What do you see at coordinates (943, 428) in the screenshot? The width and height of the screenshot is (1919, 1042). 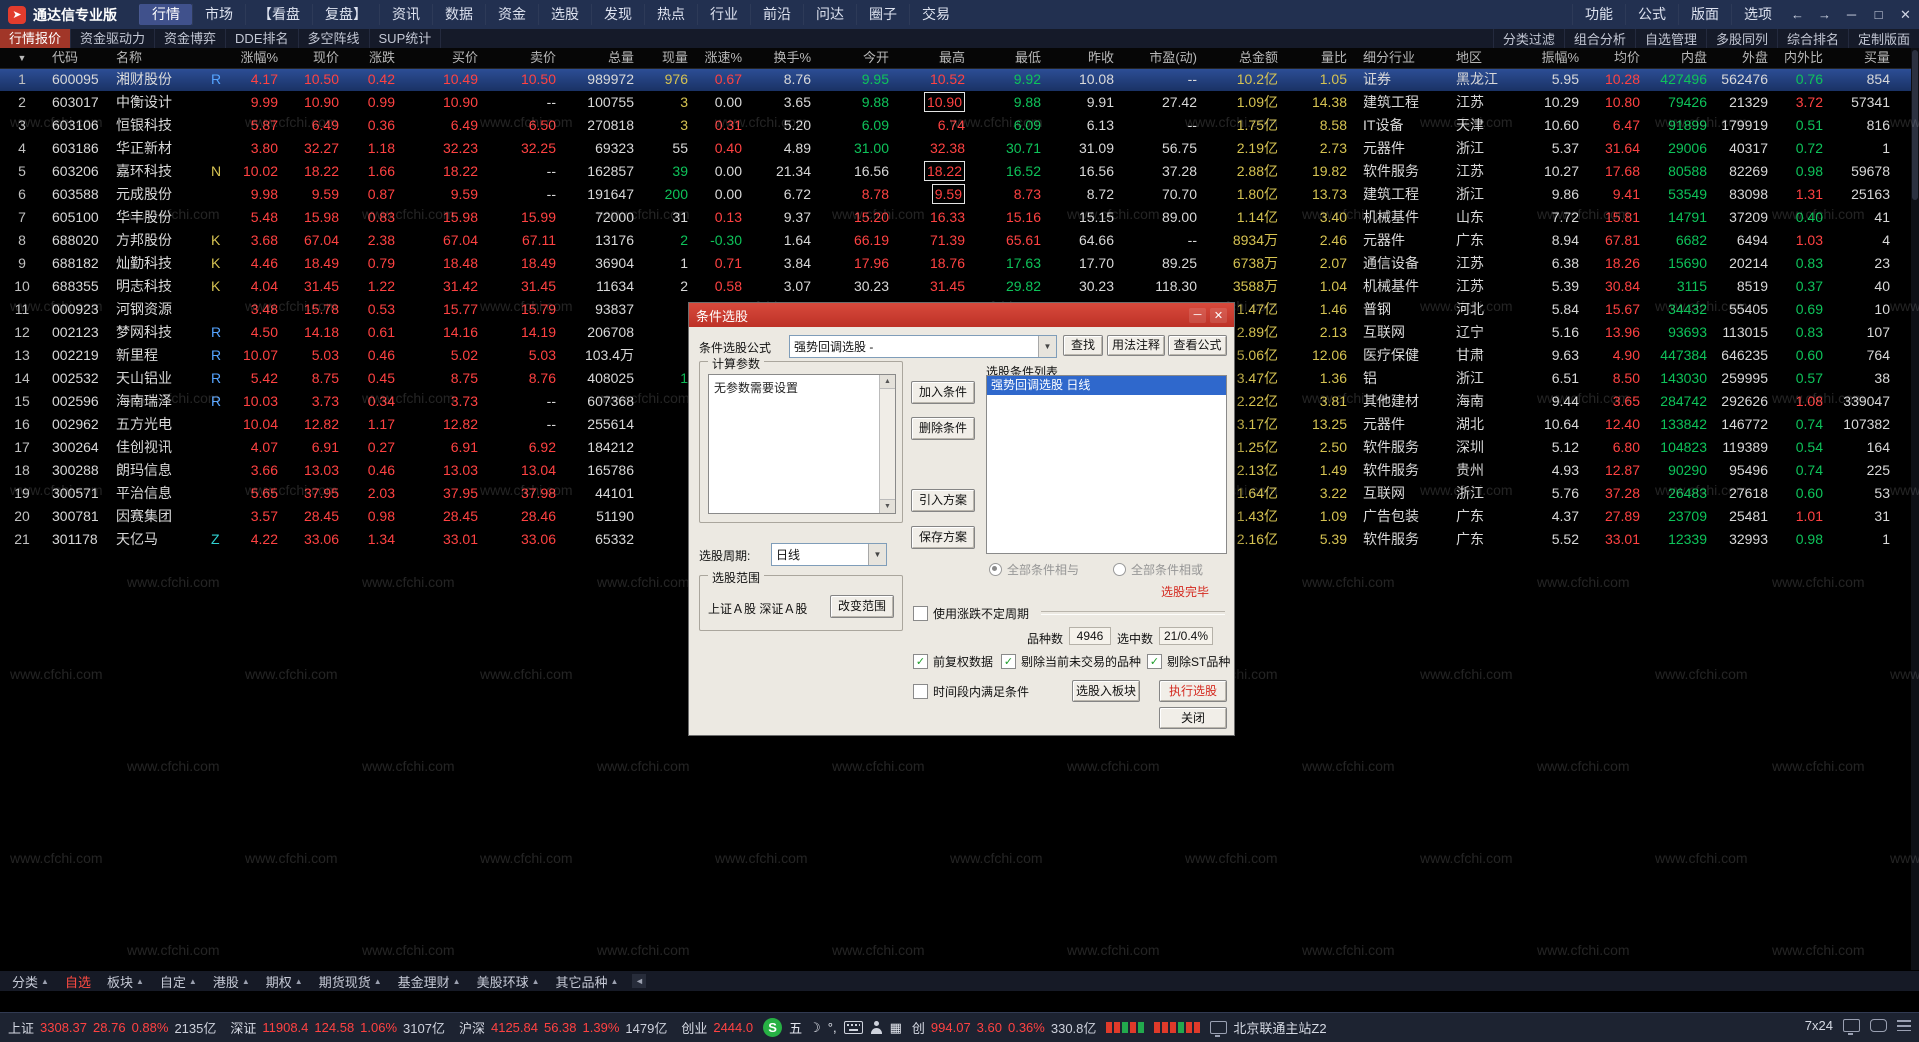 I see `delete-condition-button: 删除条件` at bounding box center [943, 428].